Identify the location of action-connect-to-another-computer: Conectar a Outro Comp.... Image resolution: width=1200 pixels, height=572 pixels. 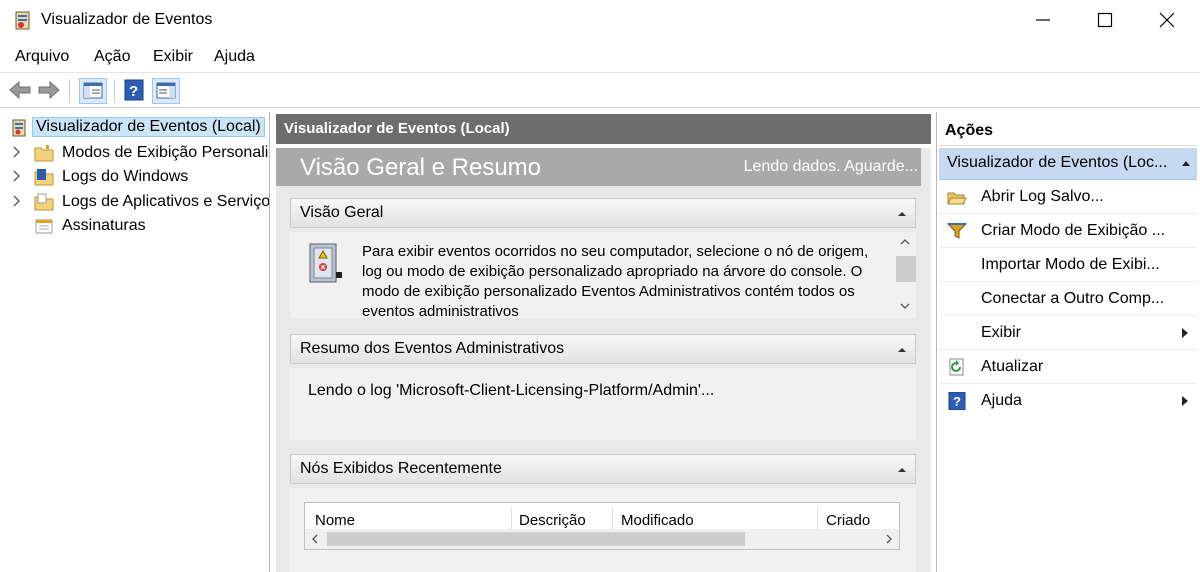
(1068, 299).